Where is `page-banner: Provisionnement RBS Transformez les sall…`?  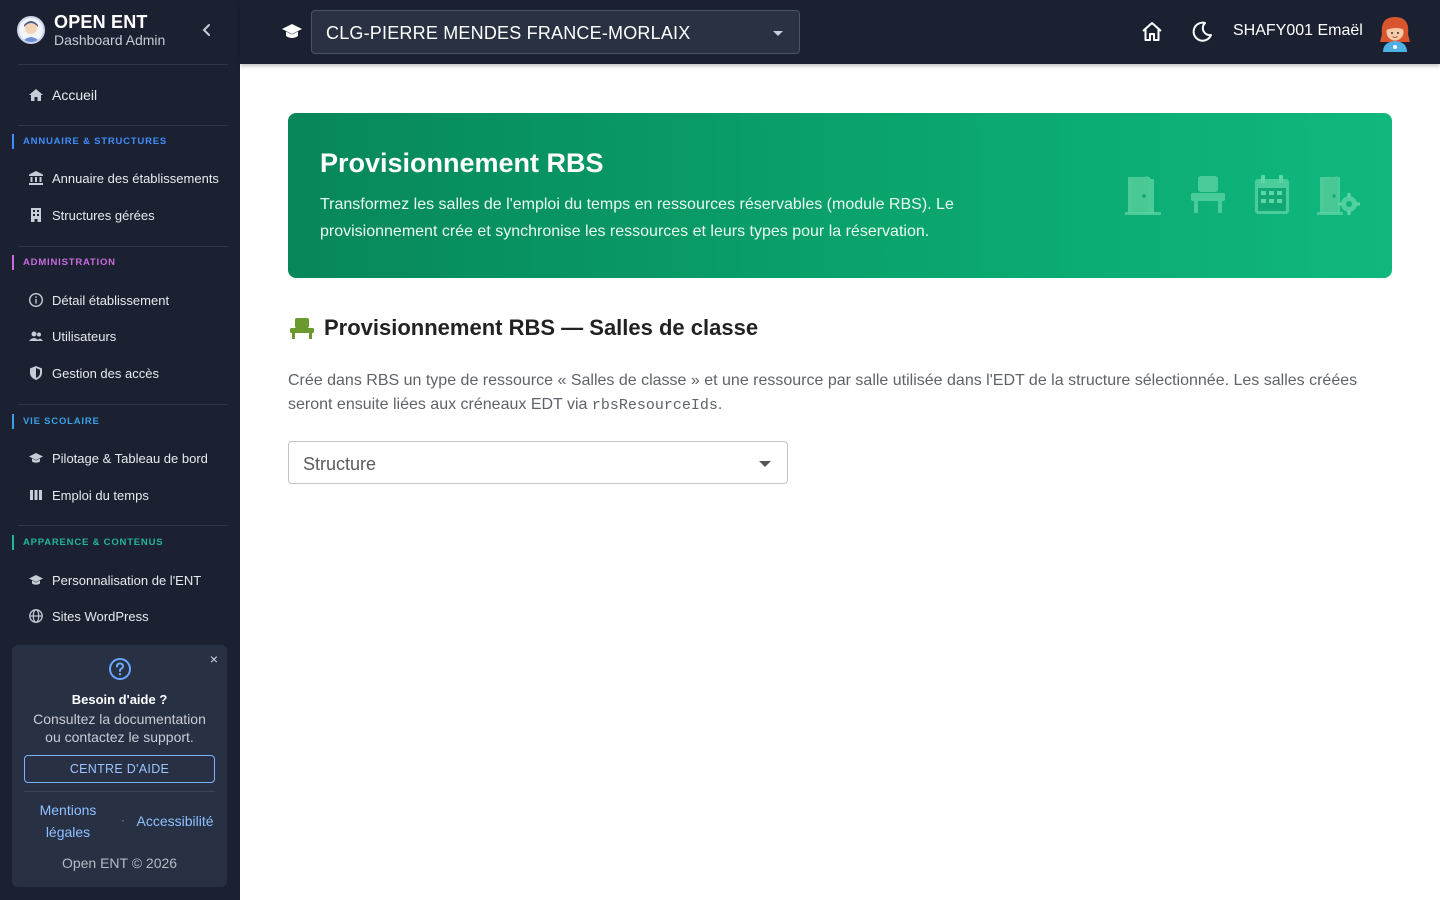
page-banner: Provisionnement RBS Transformez les sall… is located at coordinates (840, 195).